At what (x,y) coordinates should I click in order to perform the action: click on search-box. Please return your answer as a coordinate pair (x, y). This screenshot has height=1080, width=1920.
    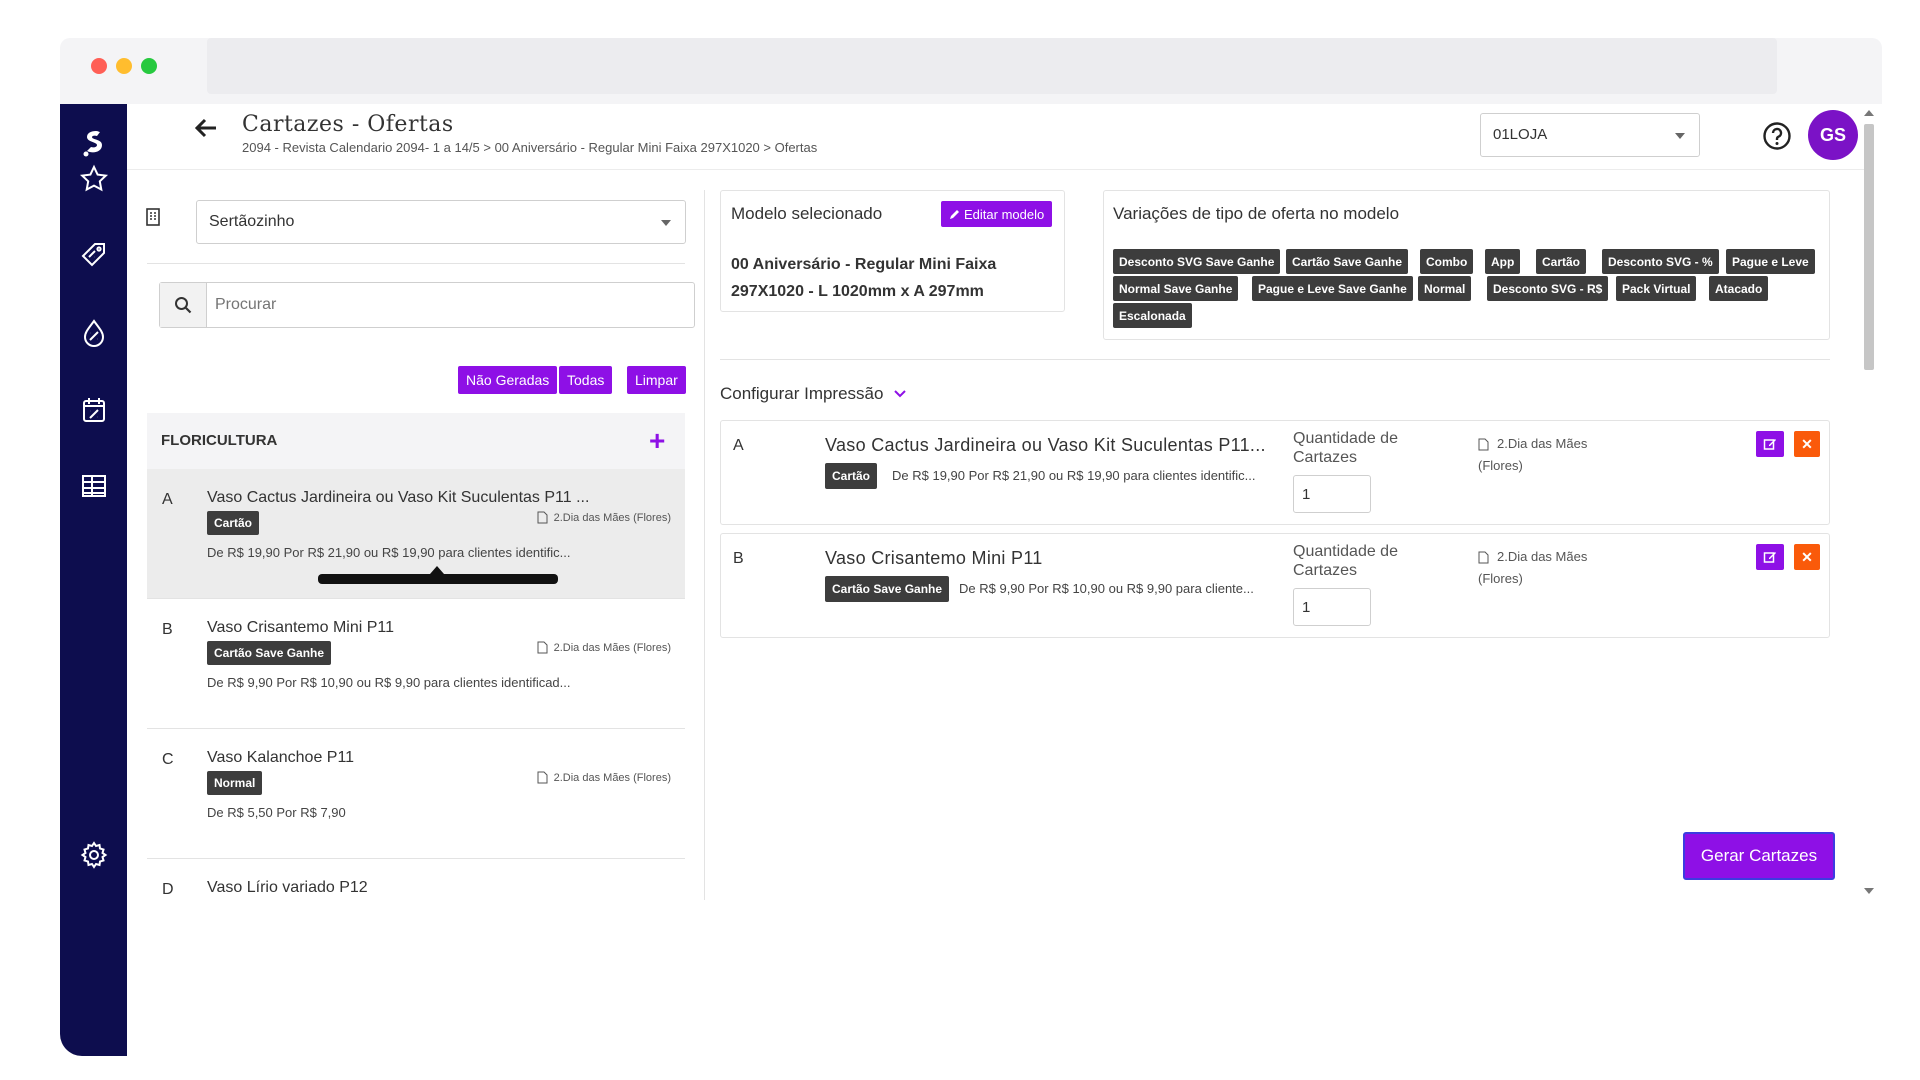
    Looking at the image, I should click on (427, 305).